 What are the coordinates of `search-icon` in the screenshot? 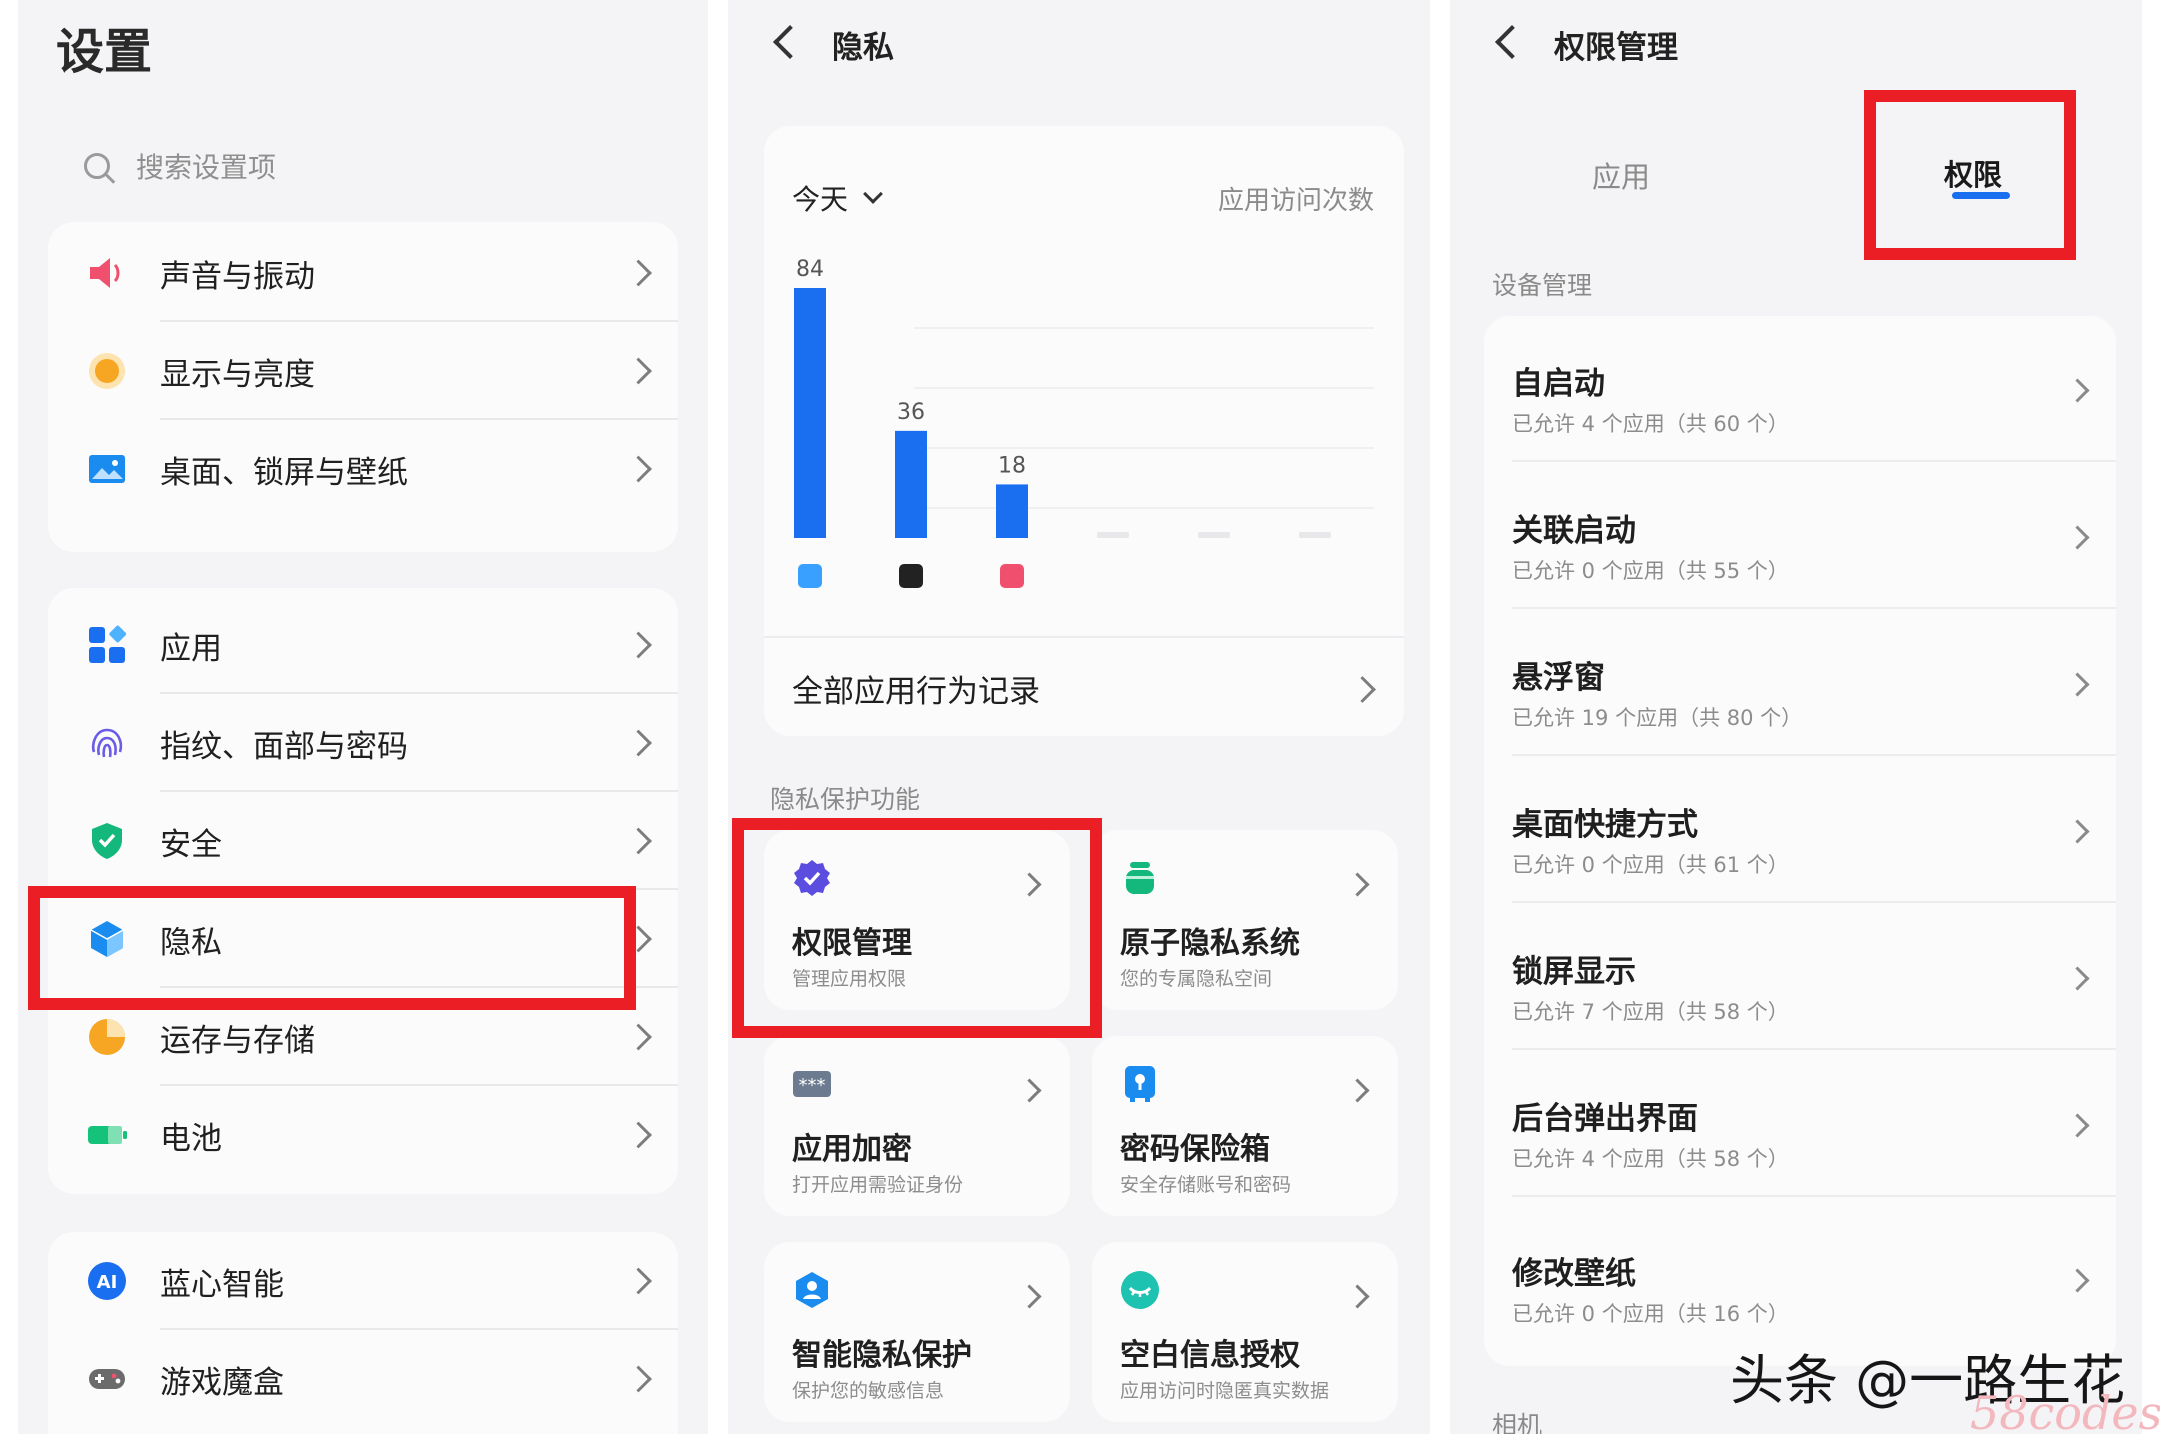 It's located at (97, 166).